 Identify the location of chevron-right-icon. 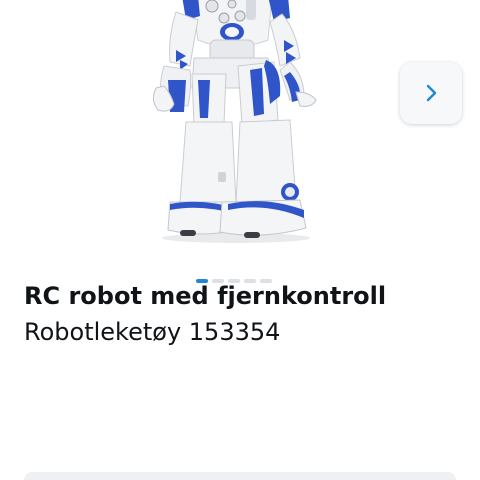
(431, 93).